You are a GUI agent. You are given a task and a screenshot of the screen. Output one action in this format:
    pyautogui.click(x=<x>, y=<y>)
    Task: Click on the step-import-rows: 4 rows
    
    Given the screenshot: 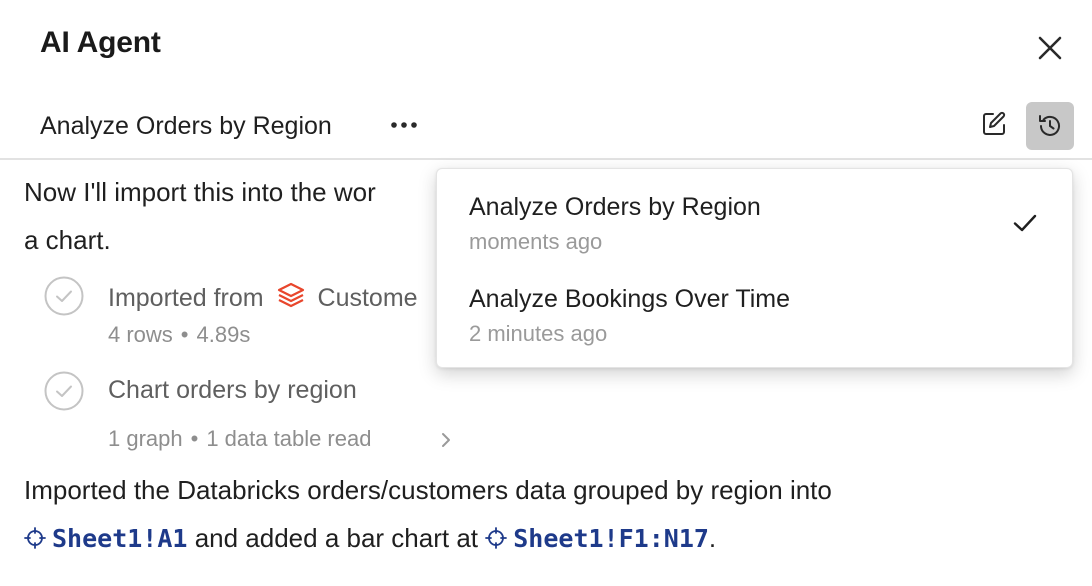 What is the action you would take?
    pyautogui.click(x=140, y=334)
    